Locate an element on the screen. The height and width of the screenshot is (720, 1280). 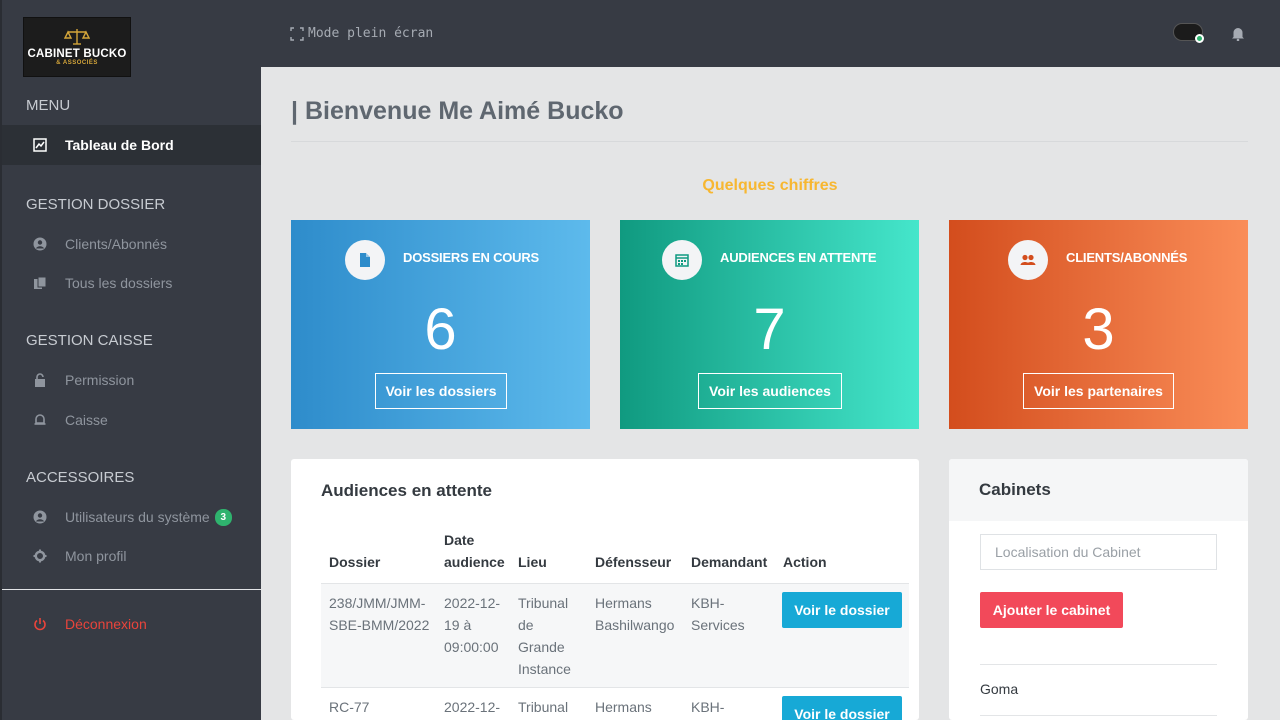
stat-value: 6 is located at coordinates (440, 329).